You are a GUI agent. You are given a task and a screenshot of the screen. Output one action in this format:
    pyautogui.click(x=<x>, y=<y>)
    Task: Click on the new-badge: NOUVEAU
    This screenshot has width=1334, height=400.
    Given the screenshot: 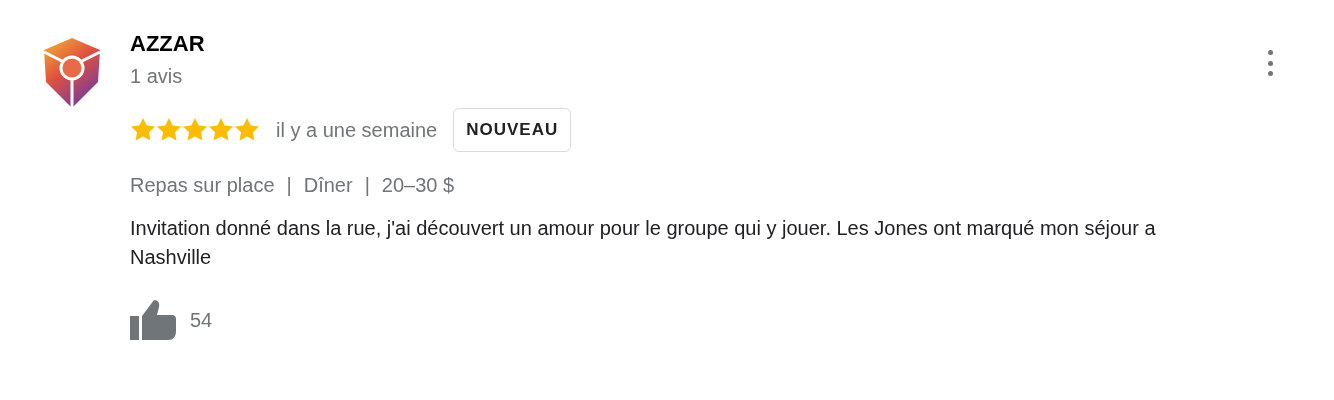 What is the action you would take?
    pyautogui.click(x=512, y=130)
    